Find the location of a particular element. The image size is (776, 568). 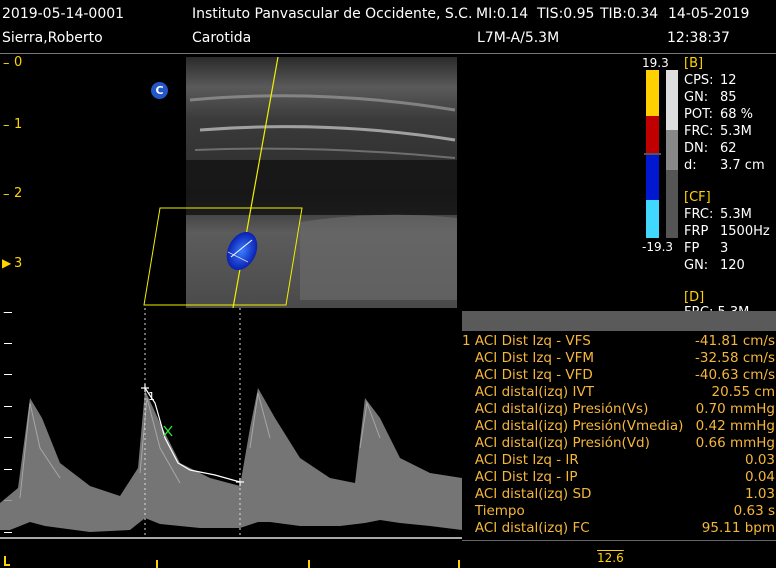

measurement-value: 0.70 mmHg is located at coordinates (735, 409).